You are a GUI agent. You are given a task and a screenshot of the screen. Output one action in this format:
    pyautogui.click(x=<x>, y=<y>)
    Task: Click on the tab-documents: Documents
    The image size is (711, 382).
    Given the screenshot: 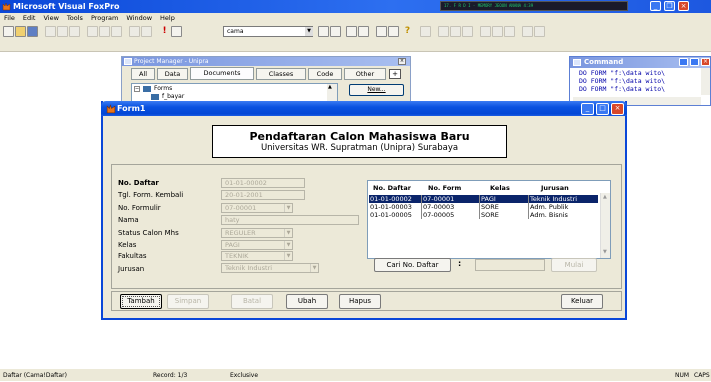 What is the action you would take?
    pyautogui.click(x=222, y=73)
    